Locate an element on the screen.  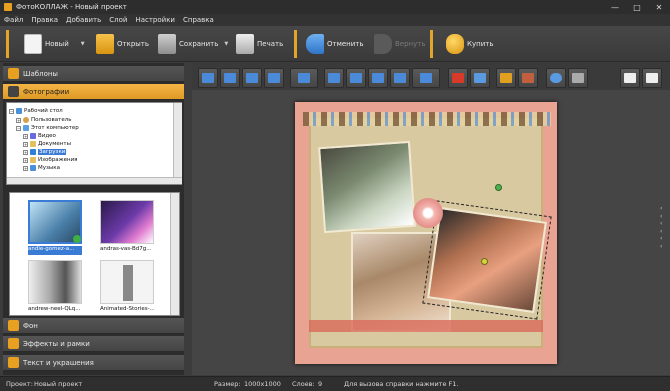
flip-vertical-icon is located at coordinates (400, 78).